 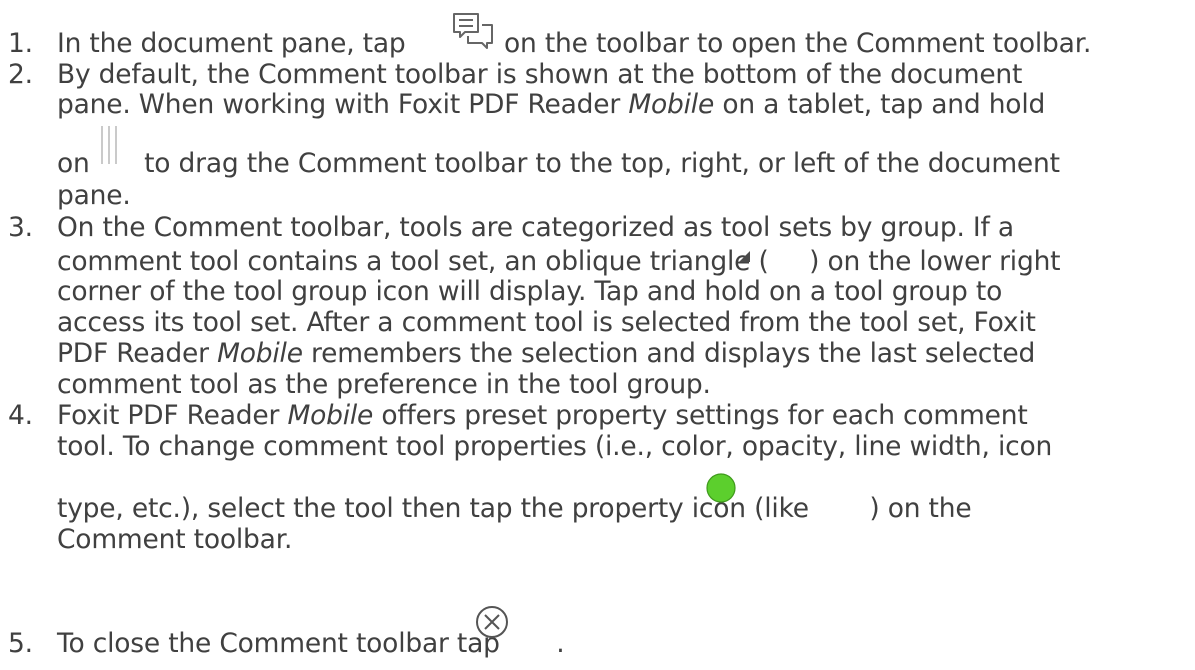 What do you see at coordinates (492, 622) in the screenshot?
I see `close-circle-x-icon` at bounding box center [492, 622].